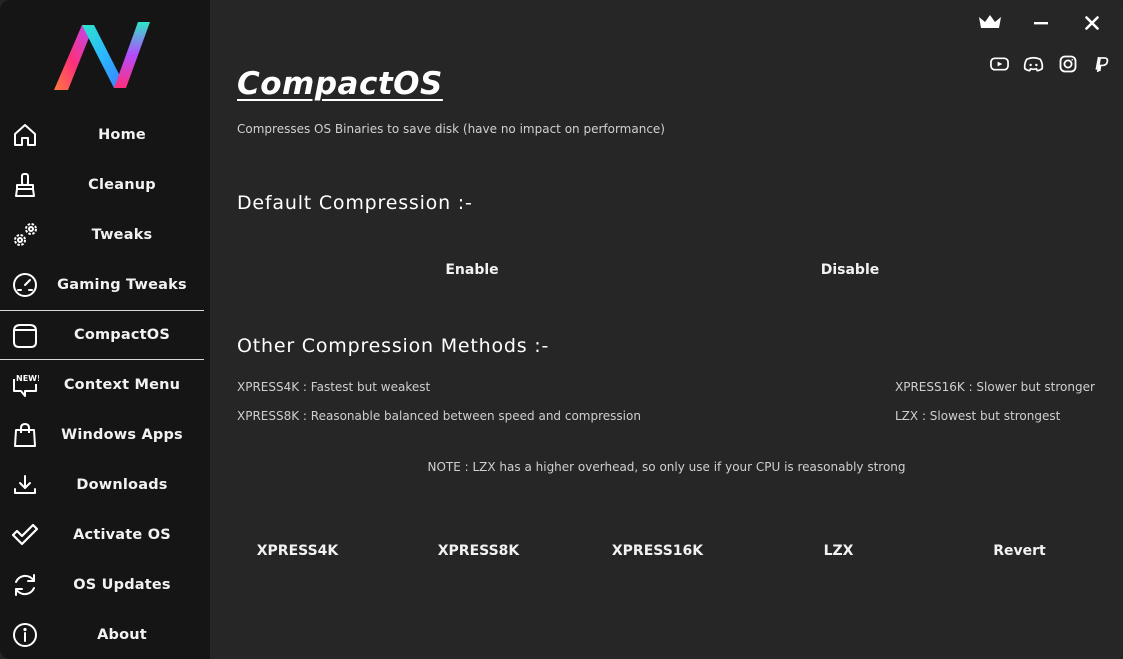  I want to click on sidebar-item-label: Windows Apps, so click(122, 435).